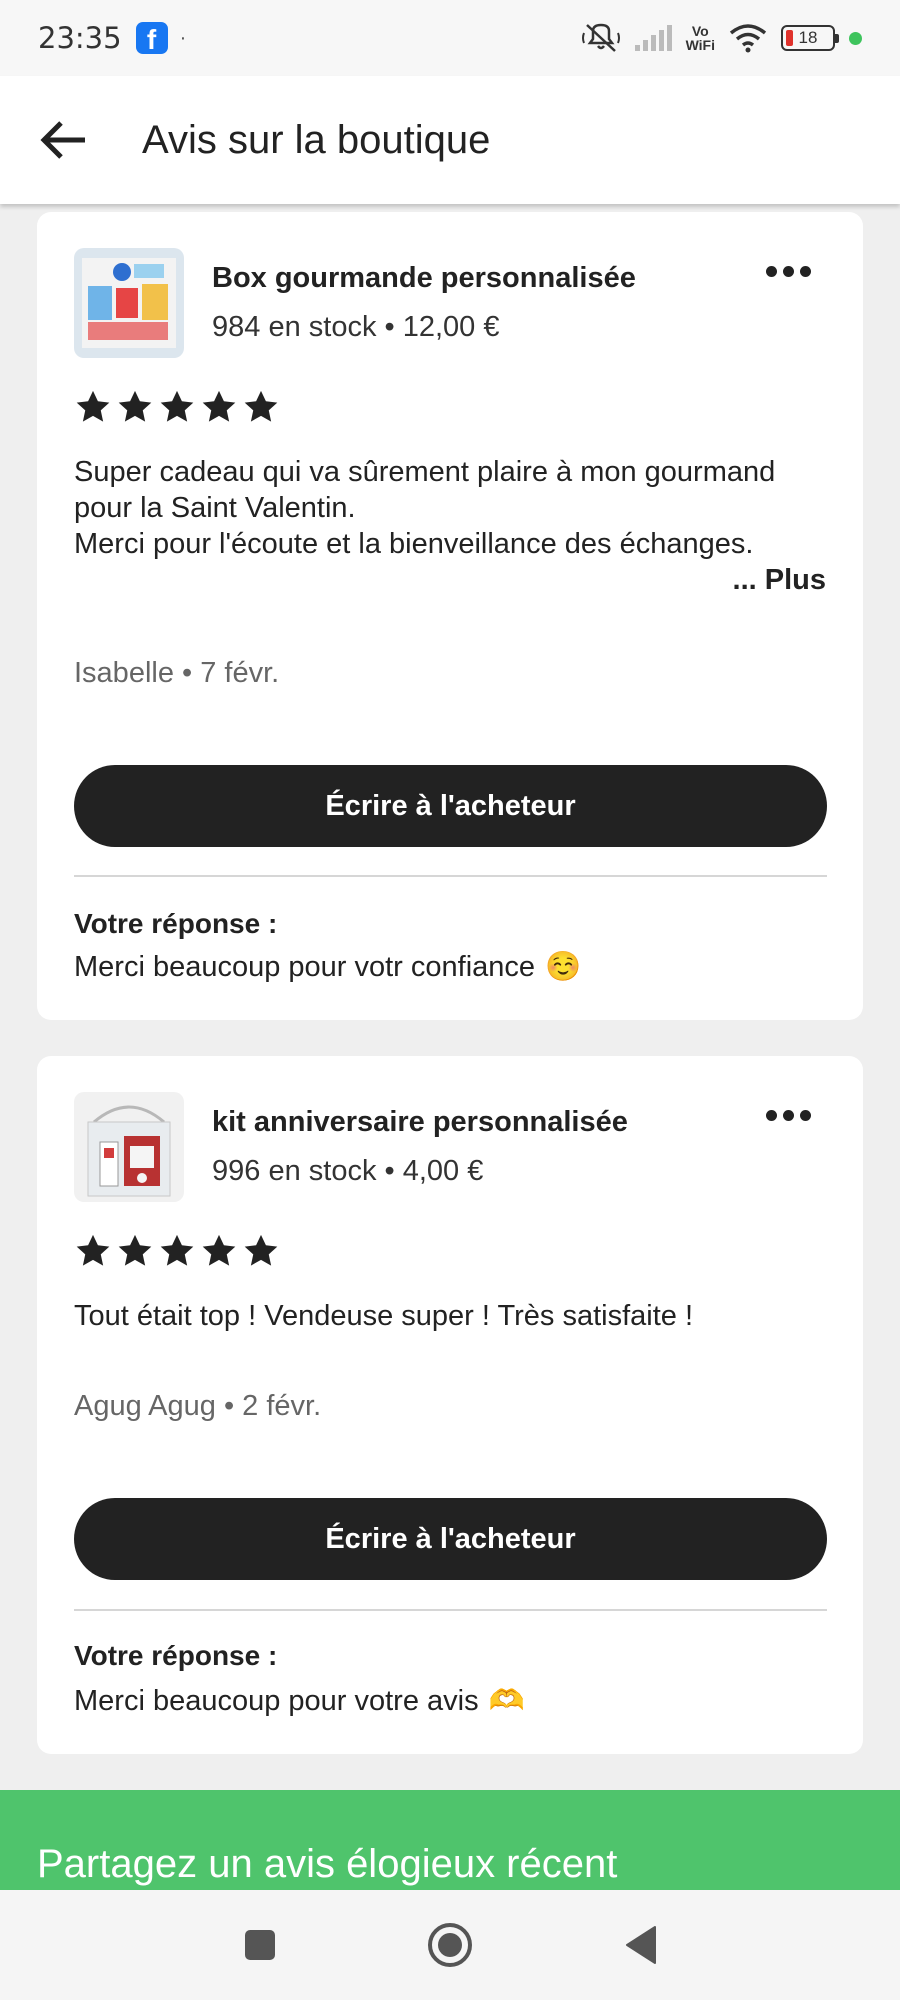  I want to click on banner-title: Partagez un avis élogieux récent, so click(327, 1864).